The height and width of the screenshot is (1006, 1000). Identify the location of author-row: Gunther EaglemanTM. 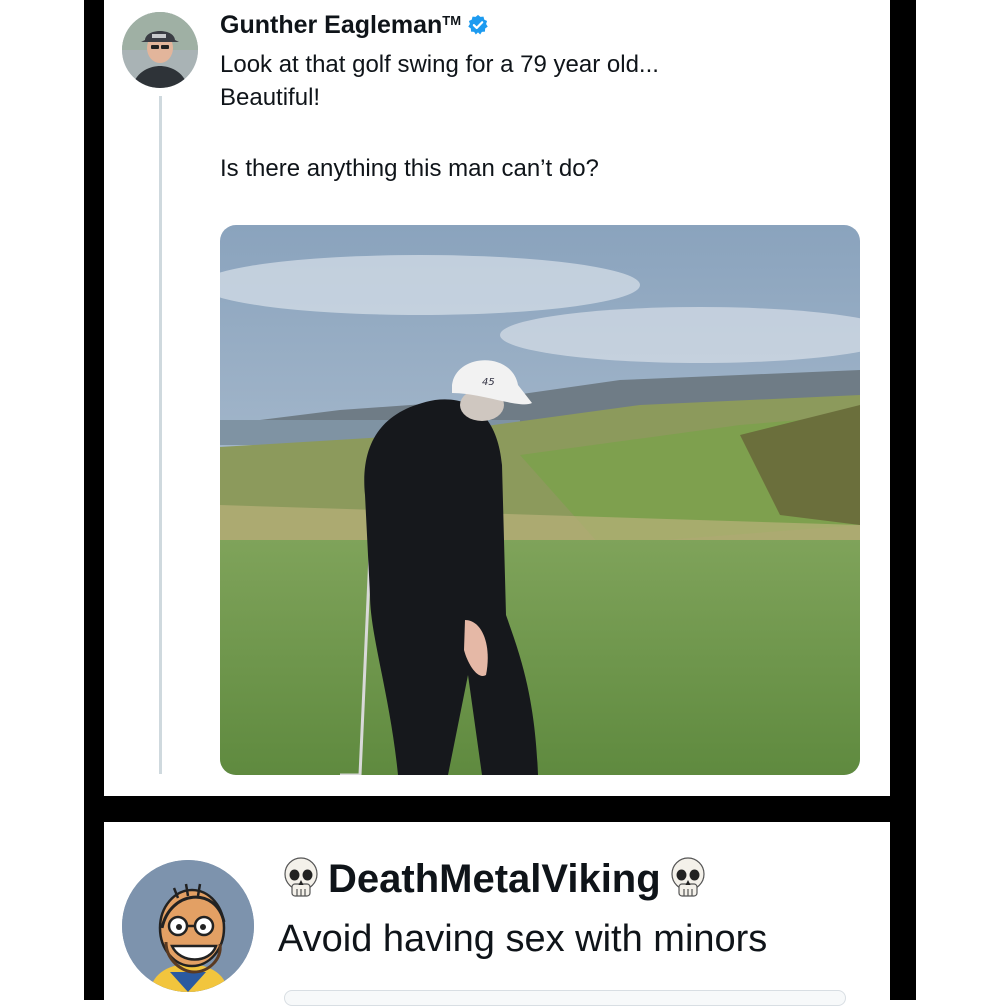
(354, 25).